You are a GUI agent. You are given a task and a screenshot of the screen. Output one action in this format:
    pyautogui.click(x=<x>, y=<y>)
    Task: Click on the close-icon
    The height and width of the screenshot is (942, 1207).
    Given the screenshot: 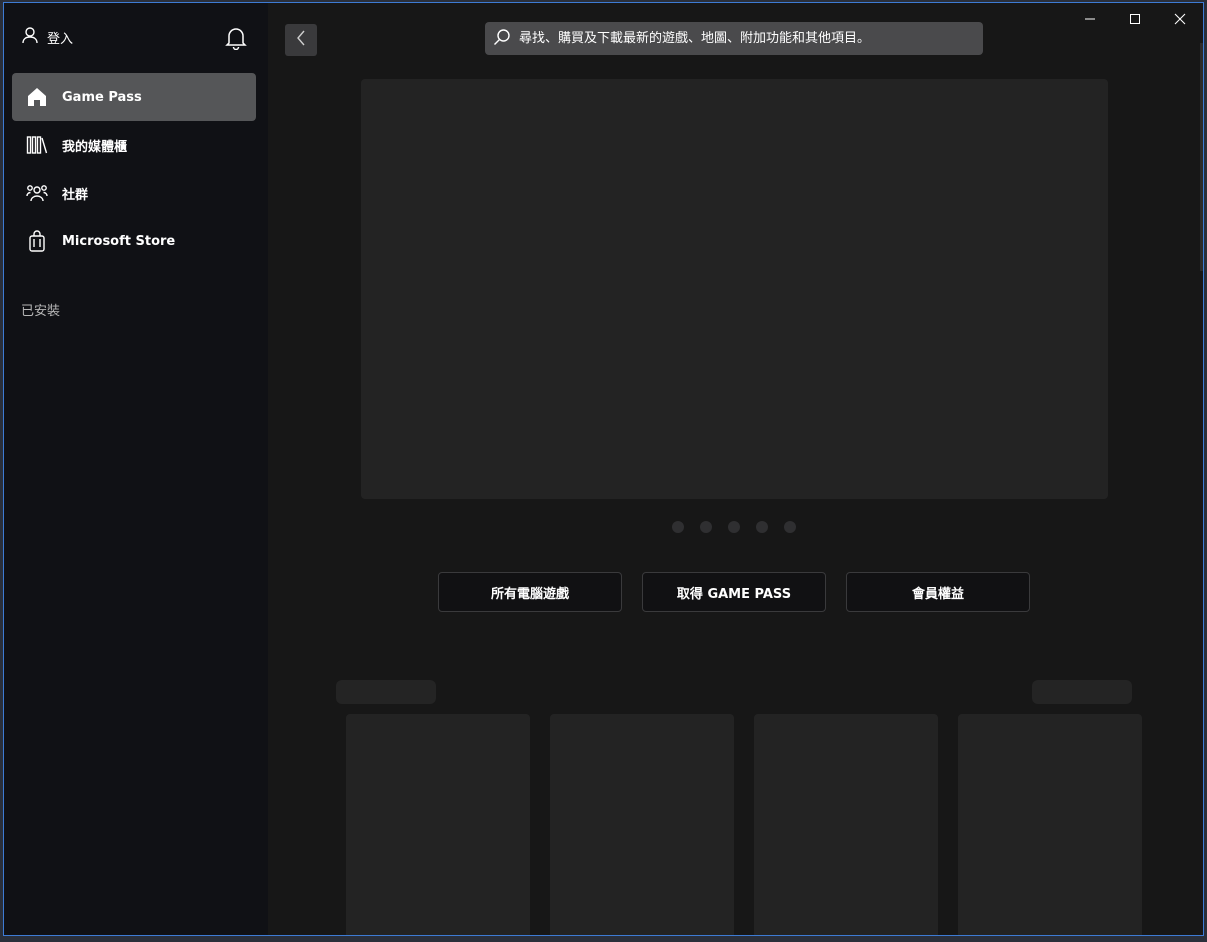 What is the action you would take?
    pyautogui.click(x=1180, y=19)
    